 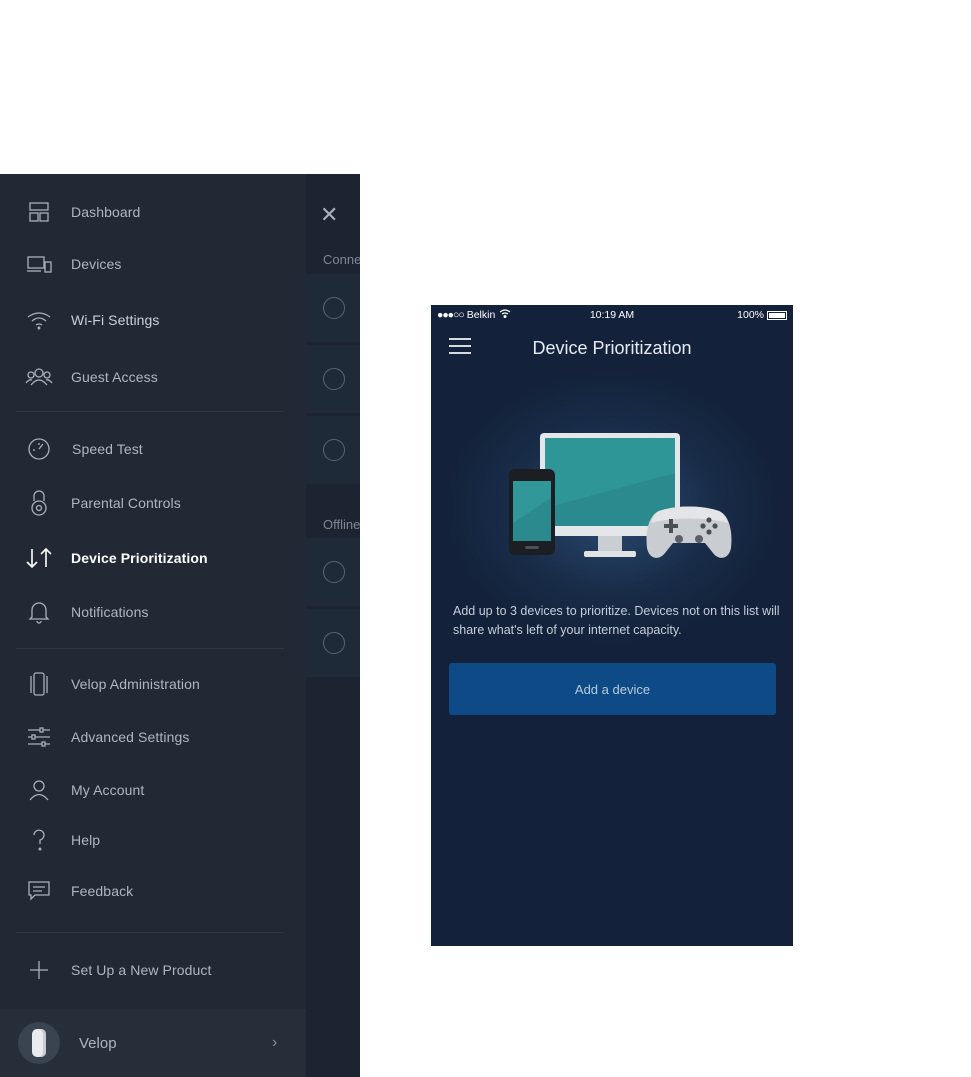 I want to click on devices-icon, so click(x=39, y=264).